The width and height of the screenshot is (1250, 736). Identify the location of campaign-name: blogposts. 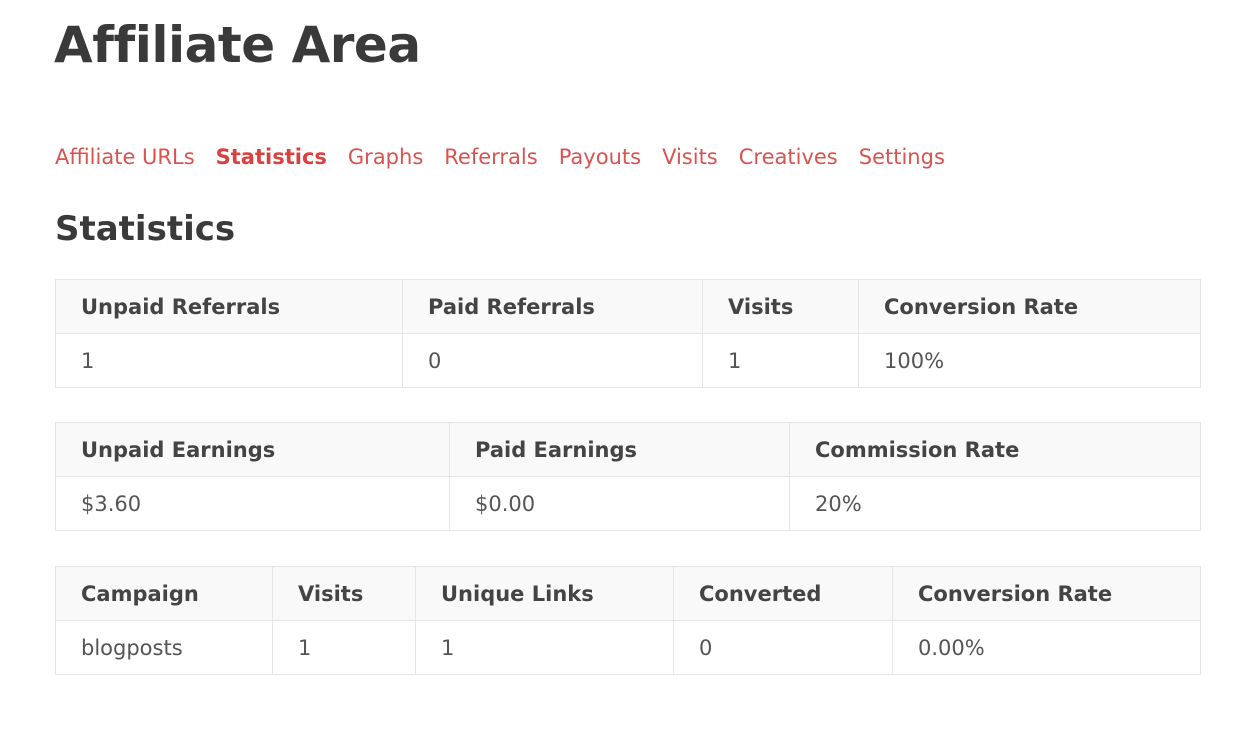
(164, 647).